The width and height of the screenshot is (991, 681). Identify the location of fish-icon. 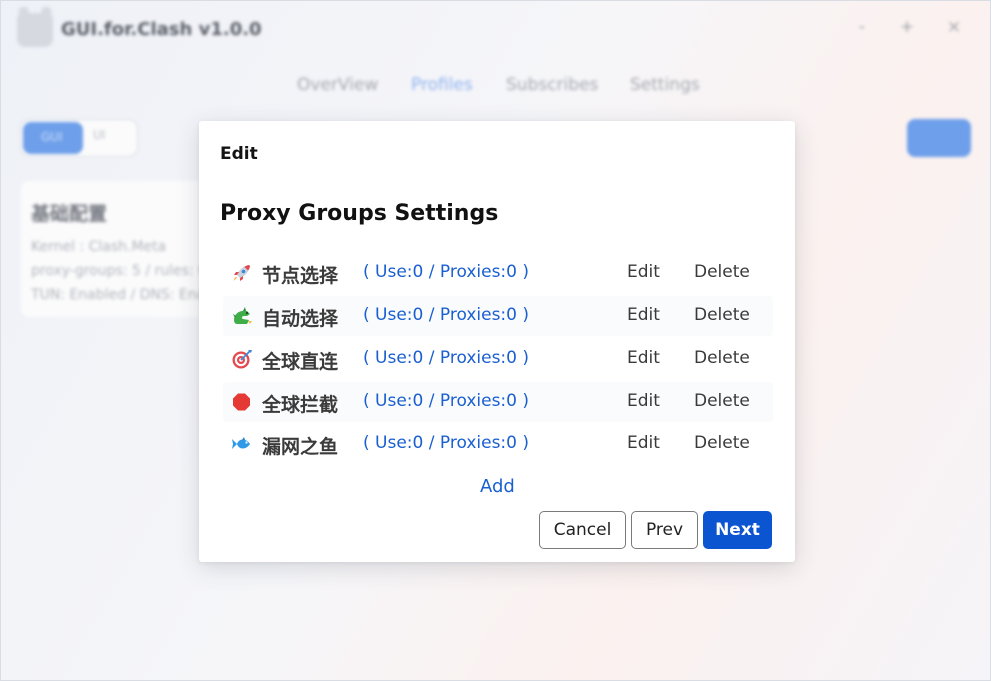
(242, 444).